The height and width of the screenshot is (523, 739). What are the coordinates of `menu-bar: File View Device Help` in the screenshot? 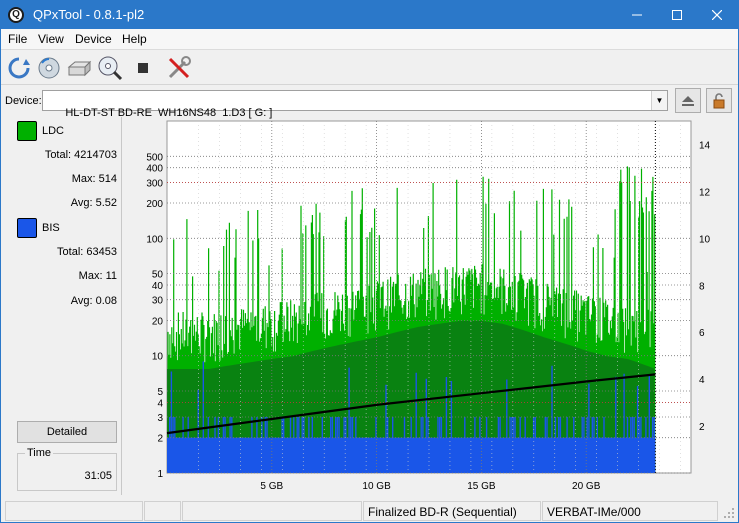 It's located at (369, 39).